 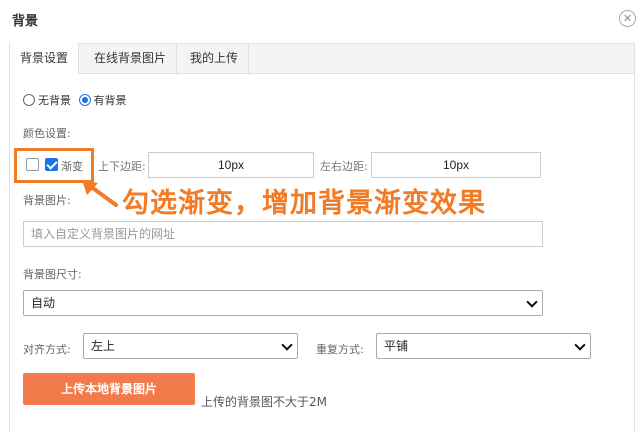 What do you see at coordinates (627, 18) in the screenshot?
I see `close-icon: ✕` at bounding box center [627, 18].